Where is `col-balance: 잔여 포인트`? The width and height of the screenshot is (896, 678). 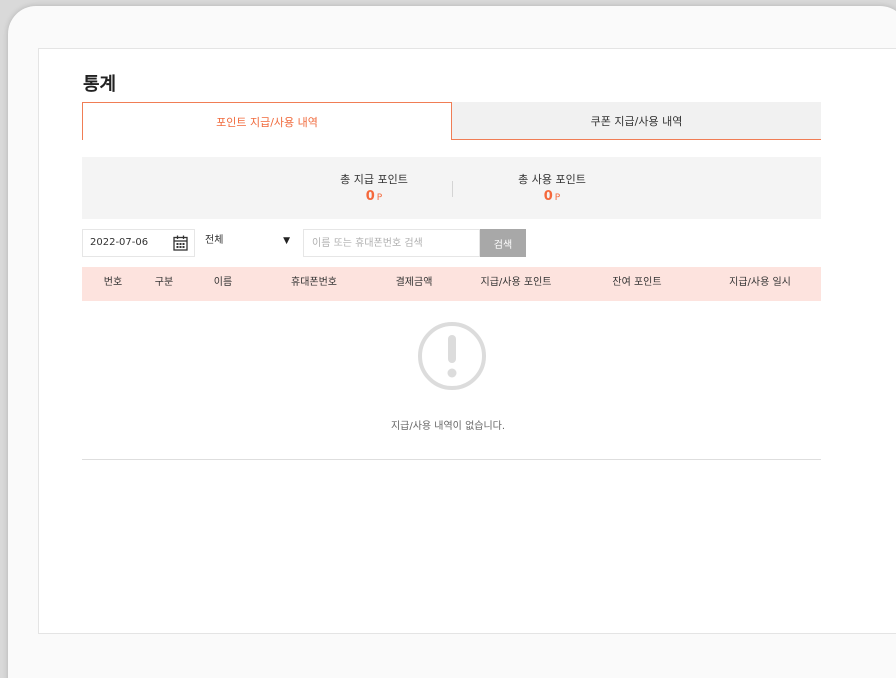 col-balance: 잔여 포인트 is located at coordinates (637, 282).